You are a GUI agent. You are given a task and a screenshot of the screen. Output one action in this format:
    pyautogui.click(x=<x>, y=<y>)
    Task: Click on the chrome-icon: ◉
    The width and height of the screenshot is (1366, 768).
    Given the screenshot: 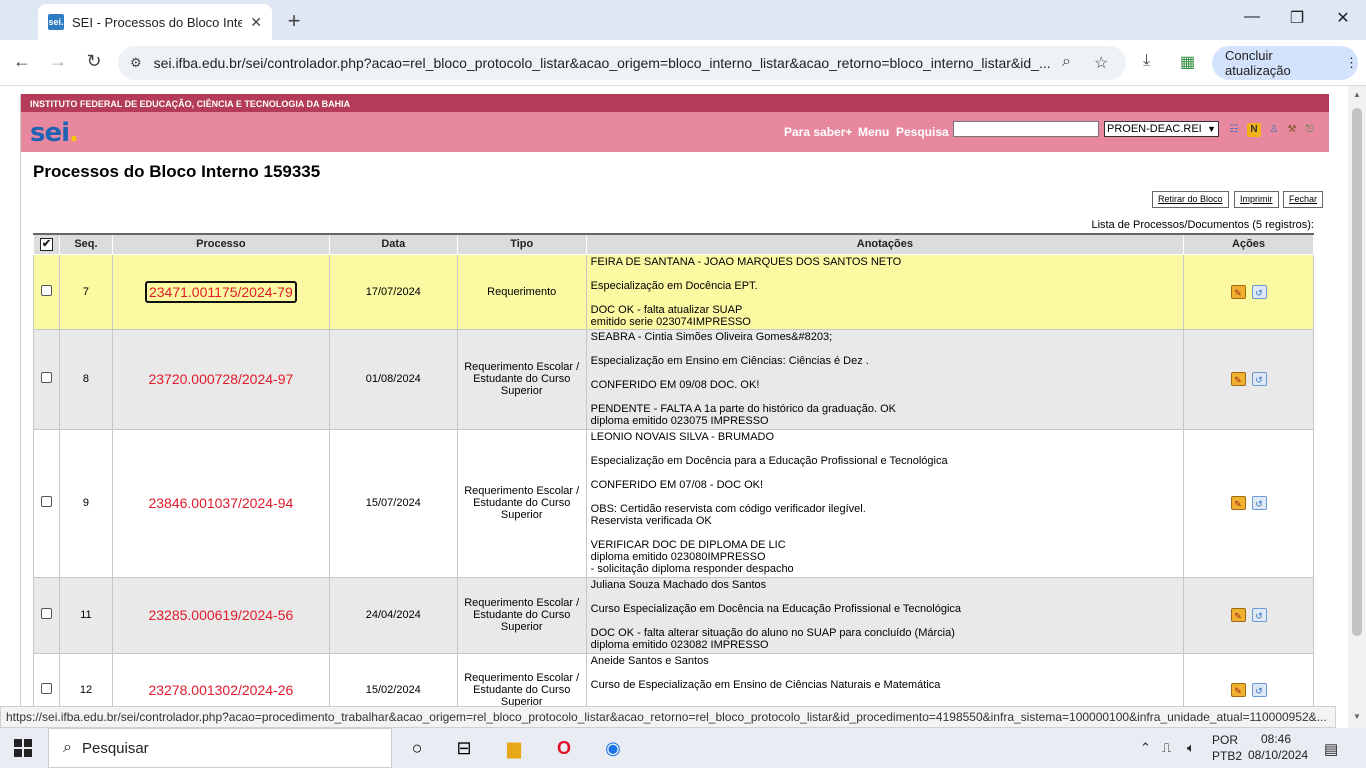 What is the action you would take?
    pyautogui.click(x=613, y=748)
    